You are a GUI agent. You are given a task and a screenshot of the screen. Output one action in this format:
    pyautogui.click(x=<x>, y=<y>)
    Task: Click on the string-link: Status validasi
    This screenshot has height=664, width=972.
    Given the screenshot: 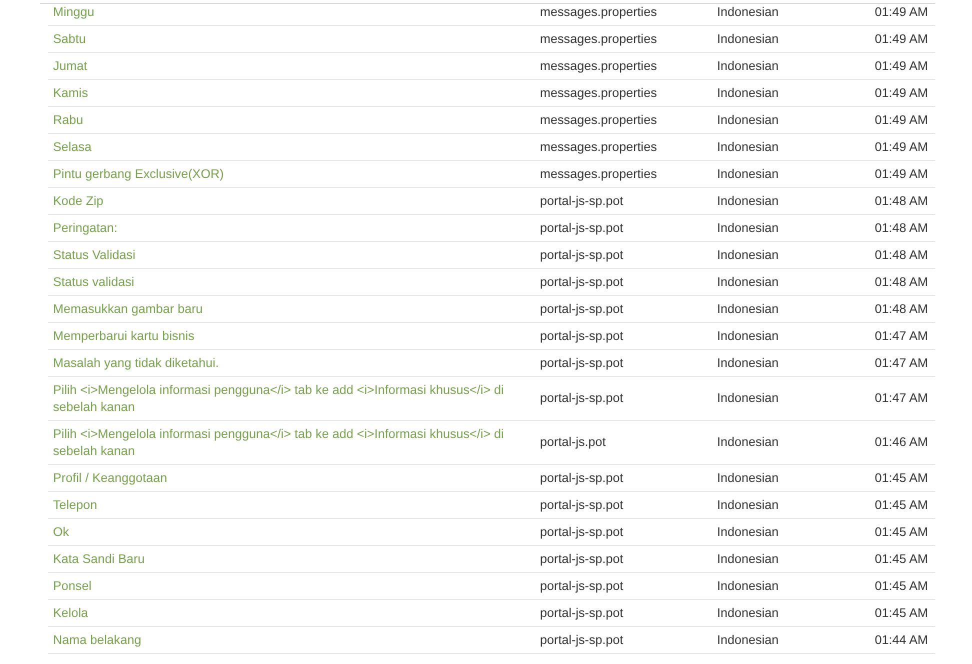 What is the action you would take?
    pyautogui.click(x=291, y=282)
    